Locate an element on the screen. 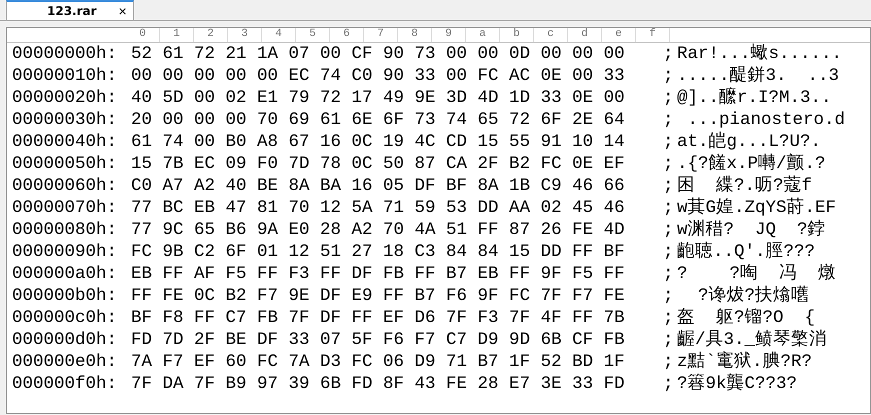 This screenshot has height=415, width=871. column-index: f is located at coordinates (652, 35).